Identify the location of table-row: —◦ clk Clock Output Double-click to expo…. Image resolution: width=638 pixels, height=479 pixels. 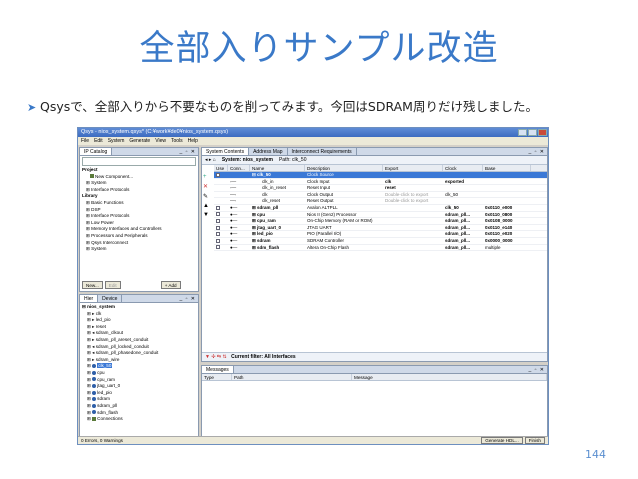
(380, 195).